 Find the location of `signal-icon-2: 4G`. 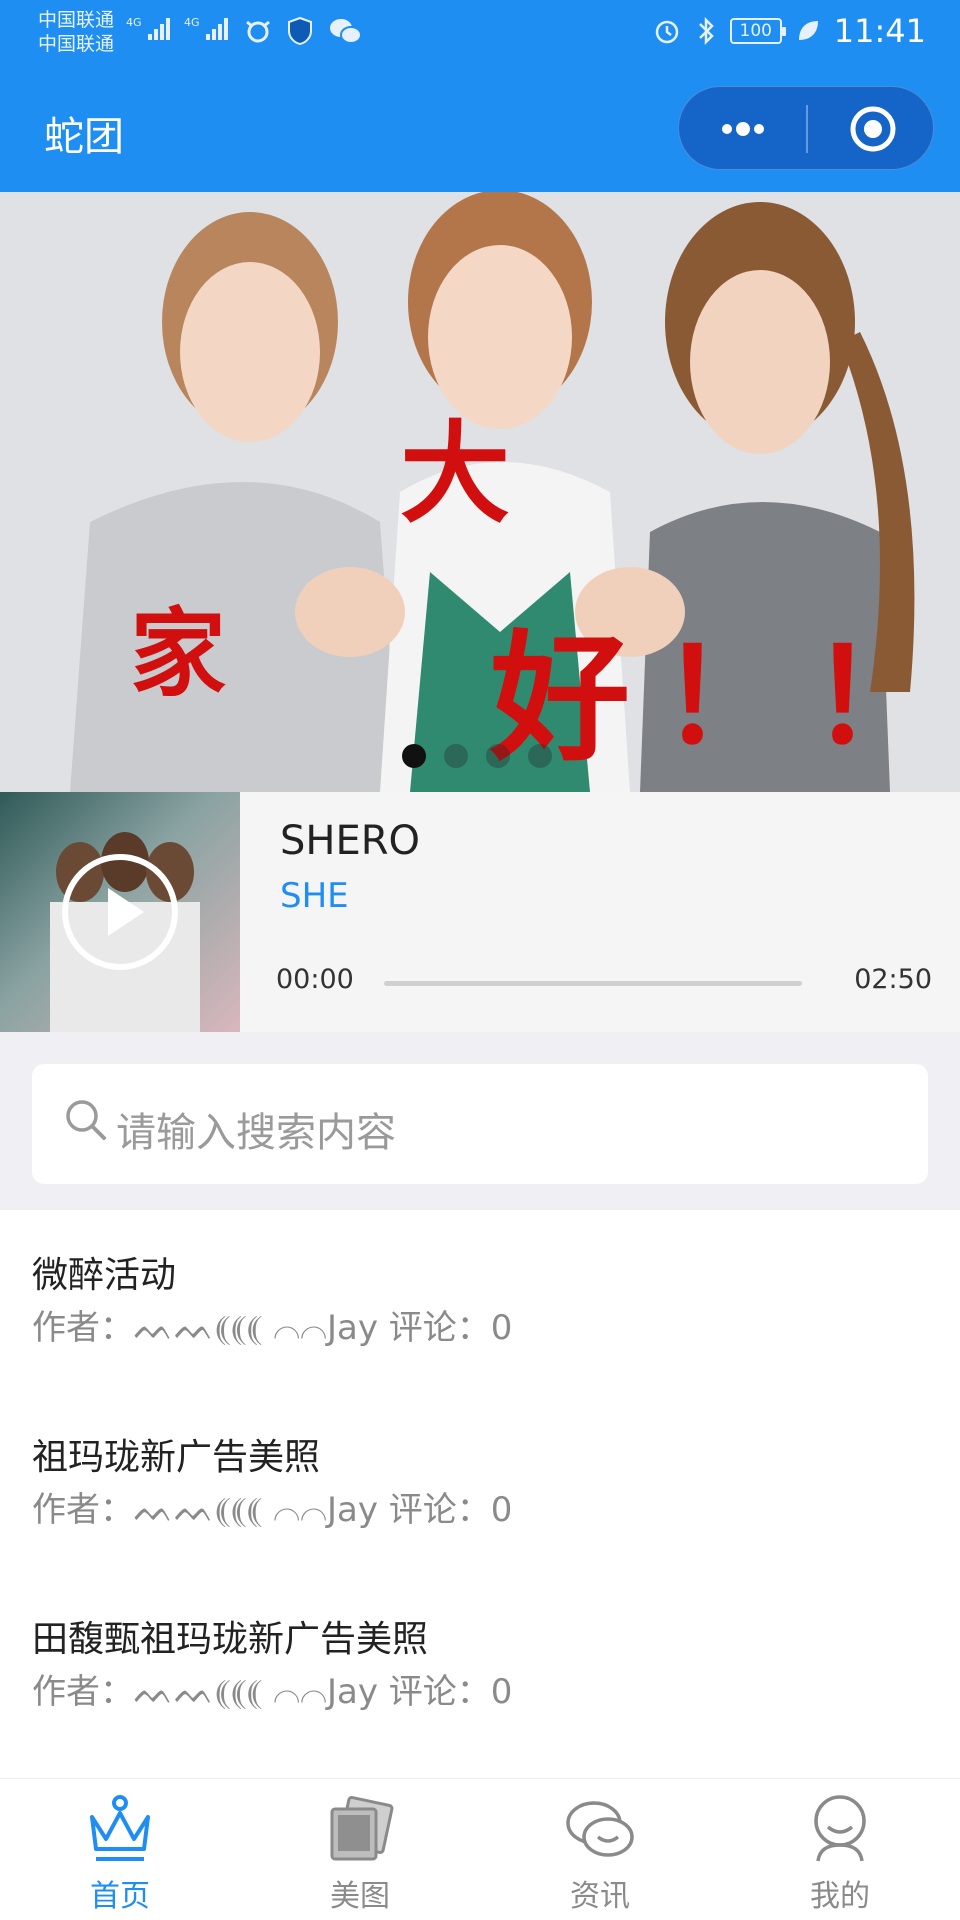

signal-icon-2: 4G is located at coordinates (206, 28).